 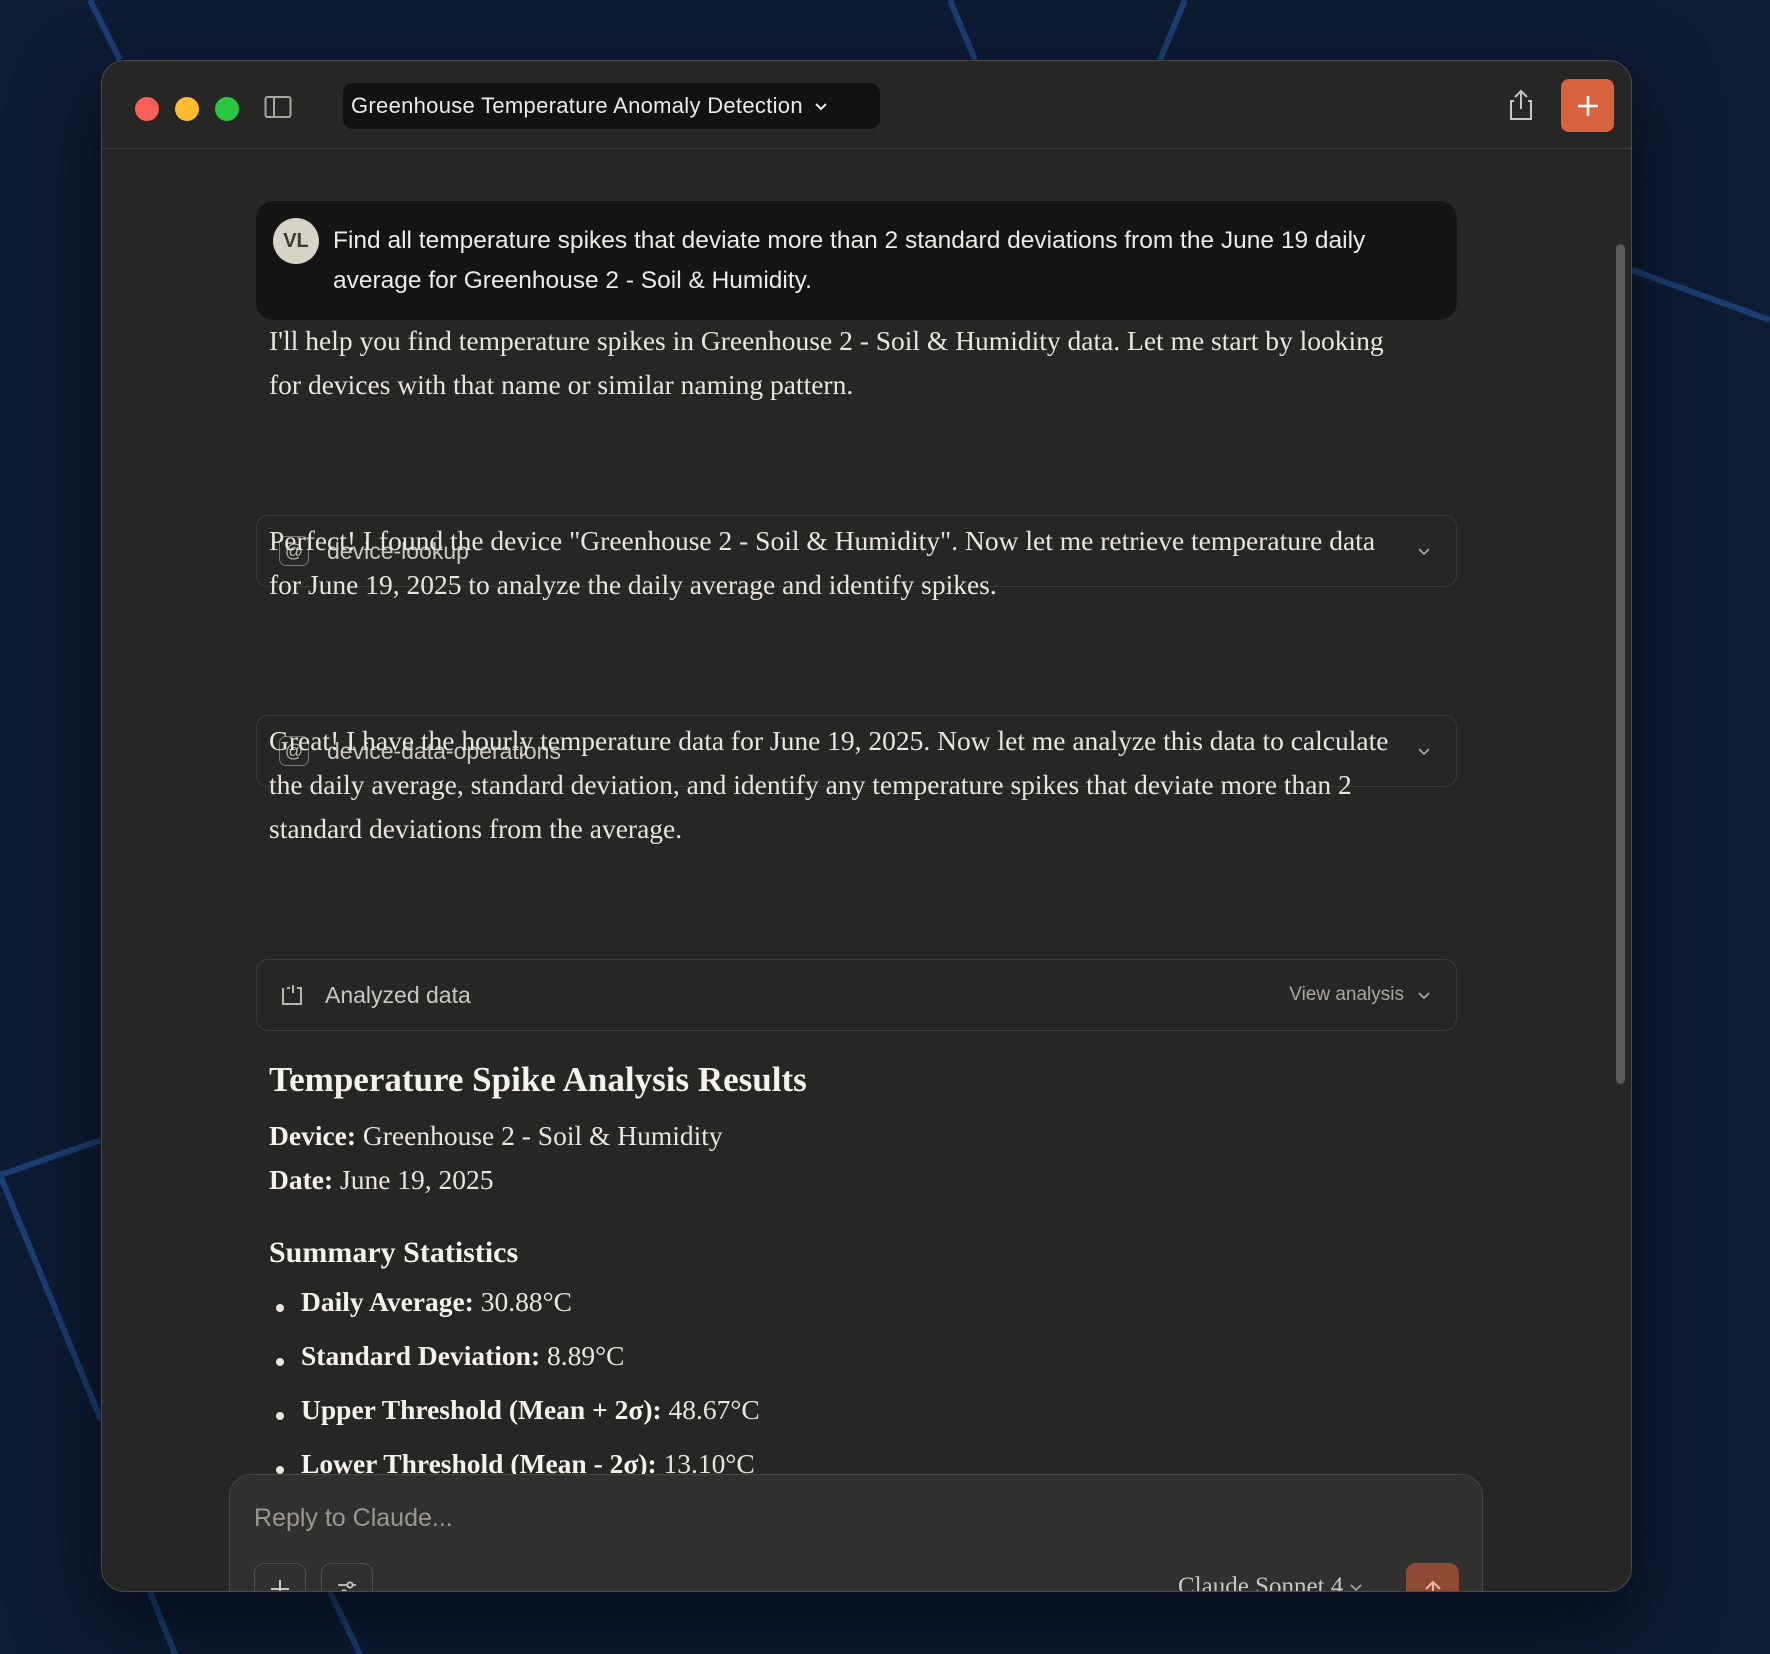 I want to click on scrollbar, so click(x=1620, y=664).